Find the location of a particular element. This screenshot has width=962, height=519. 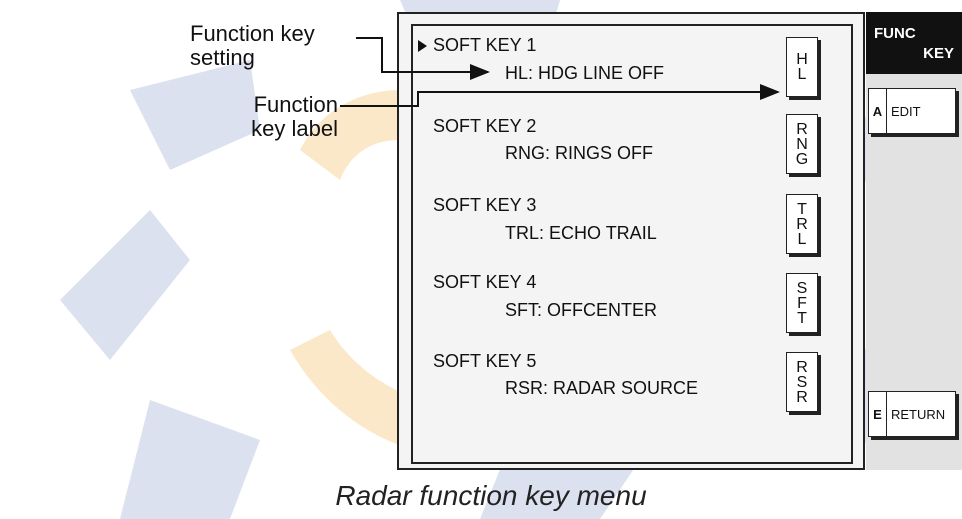

soft-key-4-setting: SFT: OFFCENTER is located at coordinates (581, 310).